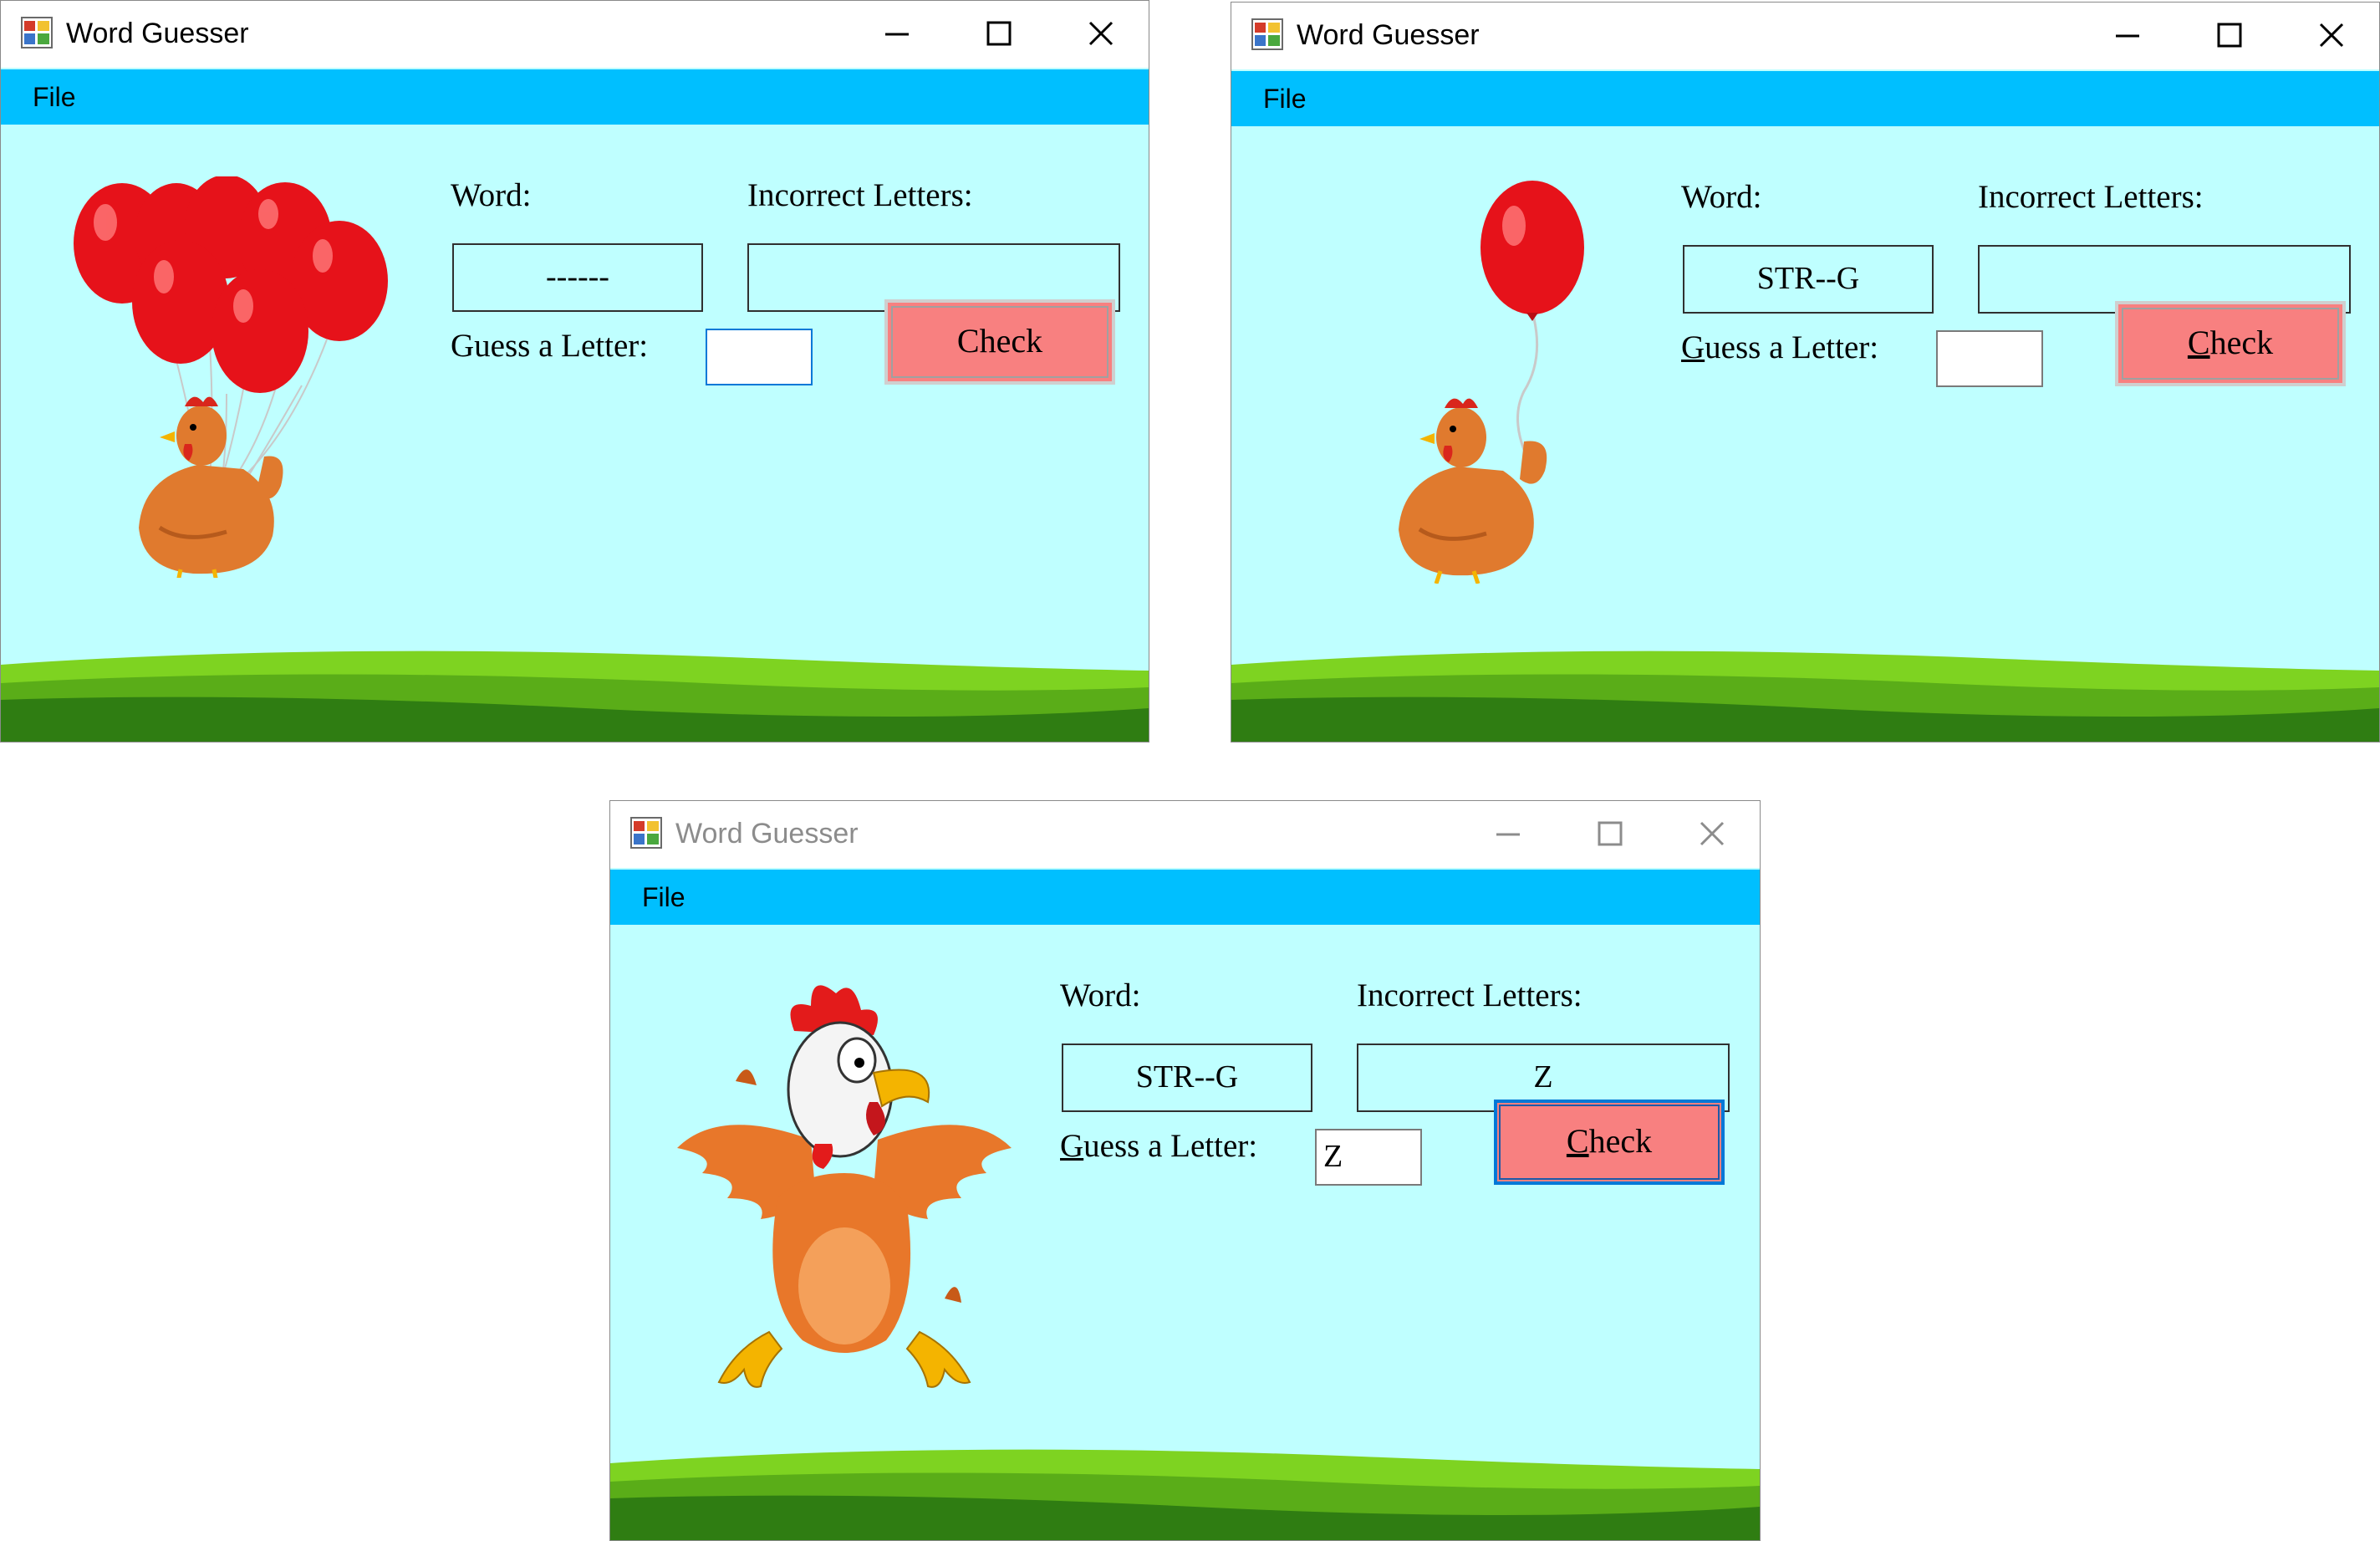 This screenshot has width=2380, height=1541. I want to click on word-display: ------, so click(577, 277).